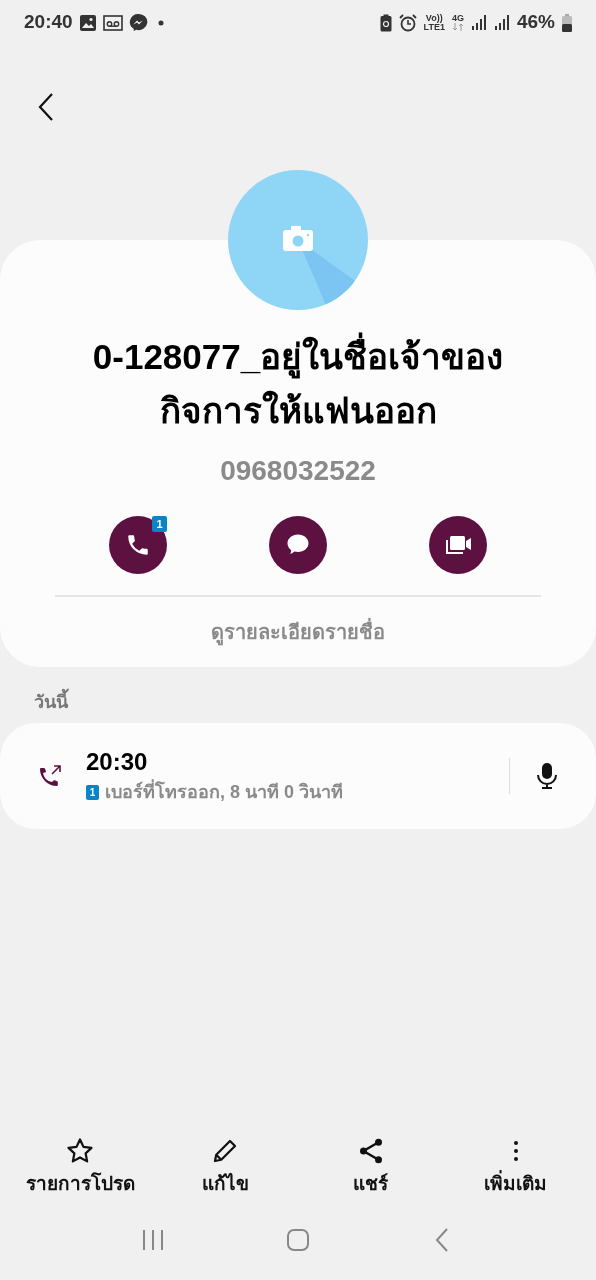  What do you see at coordinates (385, 22) in the screenshot?
I see `battery-saver-icon` at bounding box center [385, 22].